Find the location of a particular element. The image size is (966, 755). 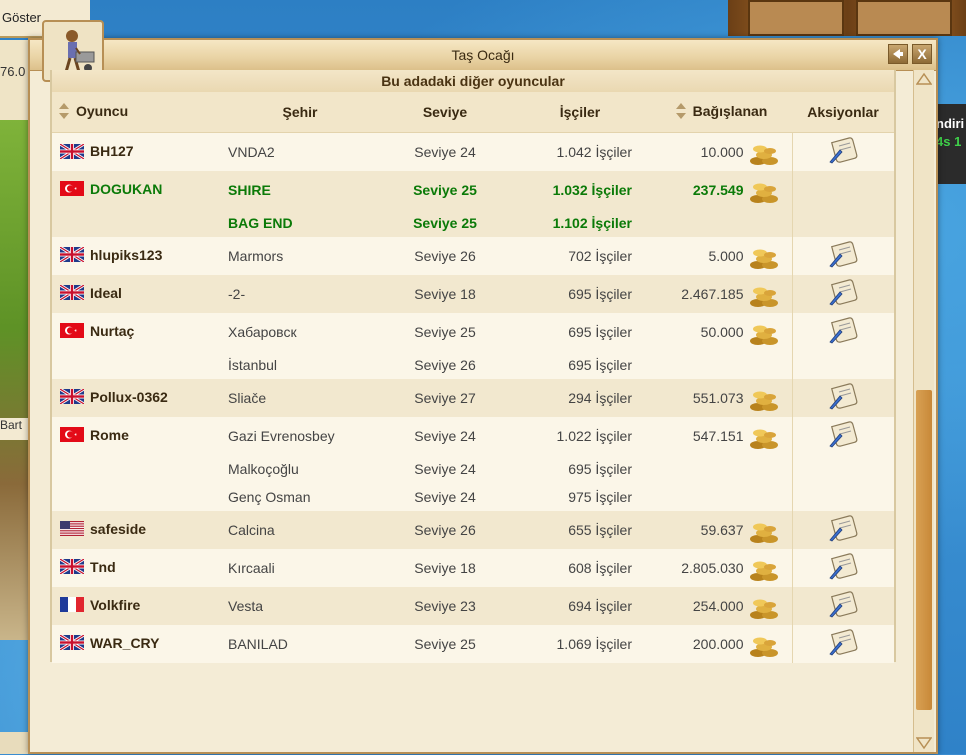

city-name: -2- is located at coordinates (300, 293).